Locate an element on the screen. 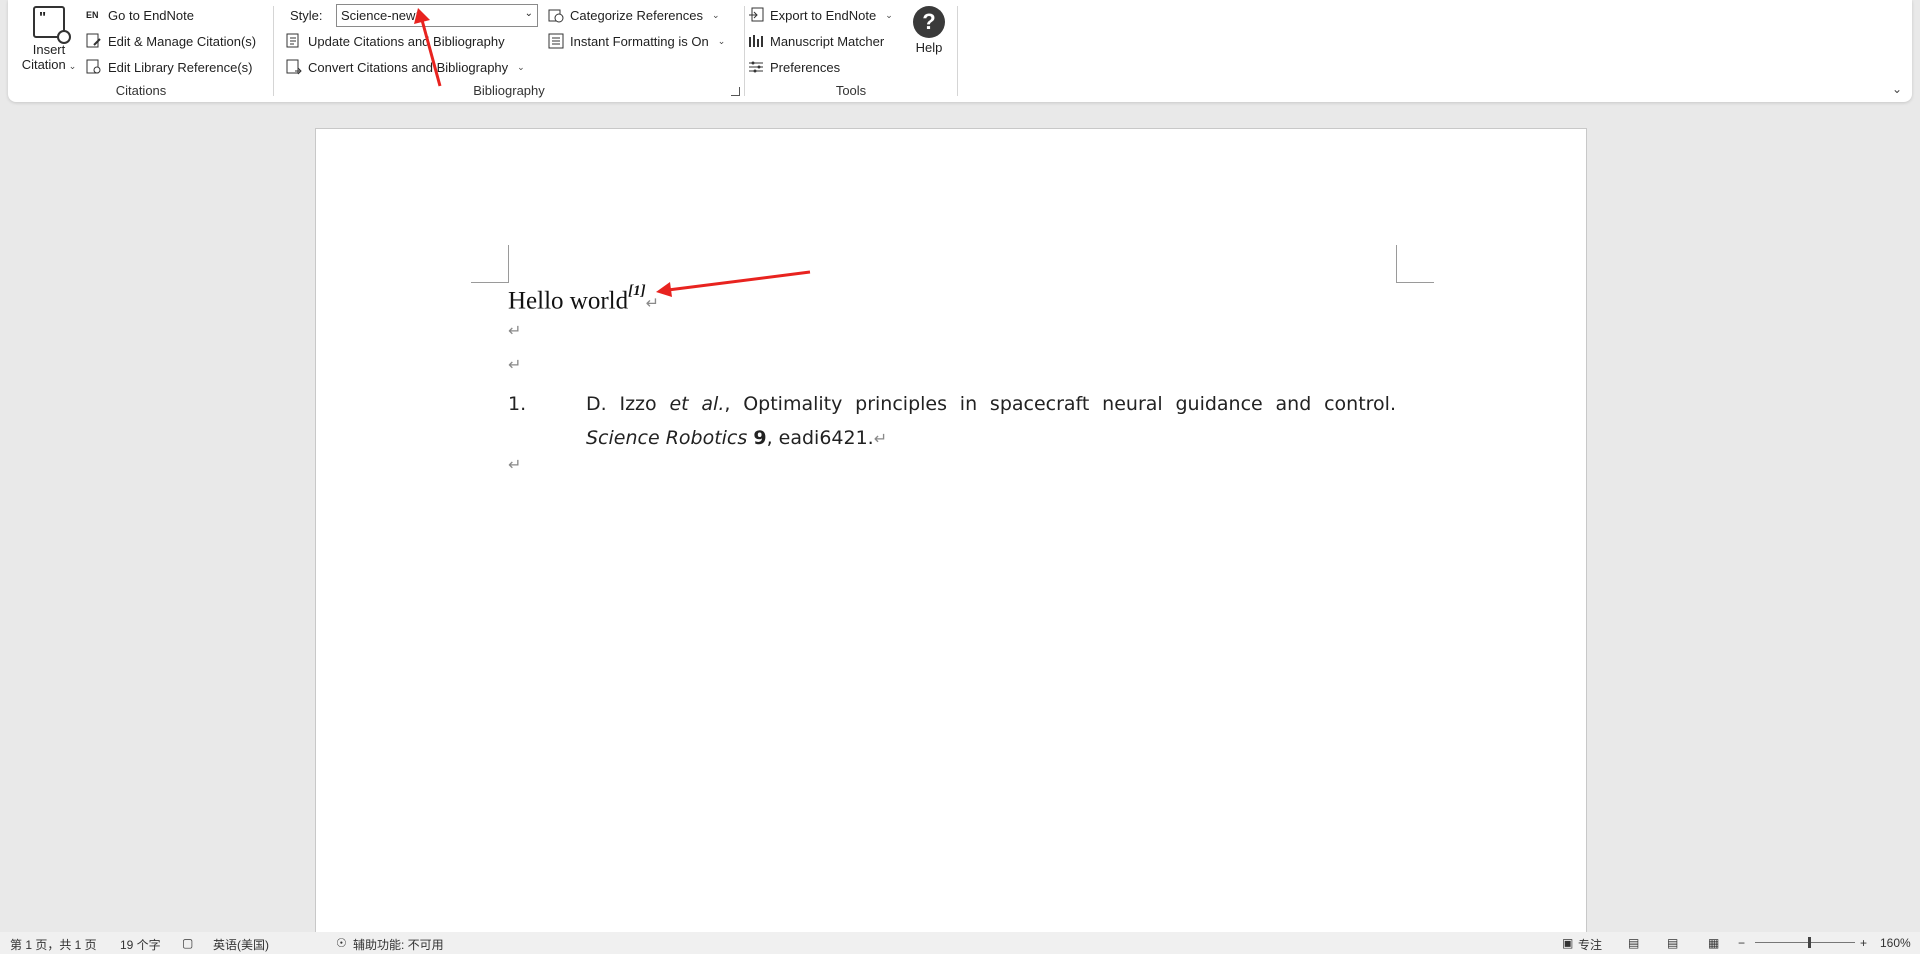  reference-authors: D. Izzo is located at coordinates (628, 404).